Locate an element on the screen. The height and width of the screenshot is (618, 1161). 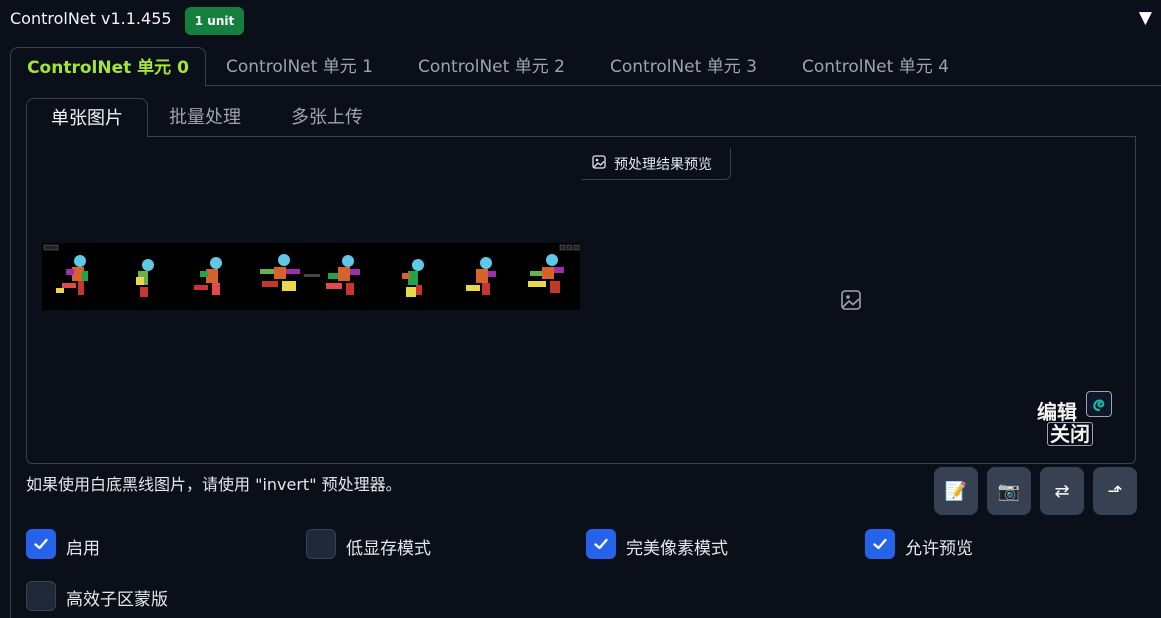
edit-button: 📝 is located at coordinates (956, 491).